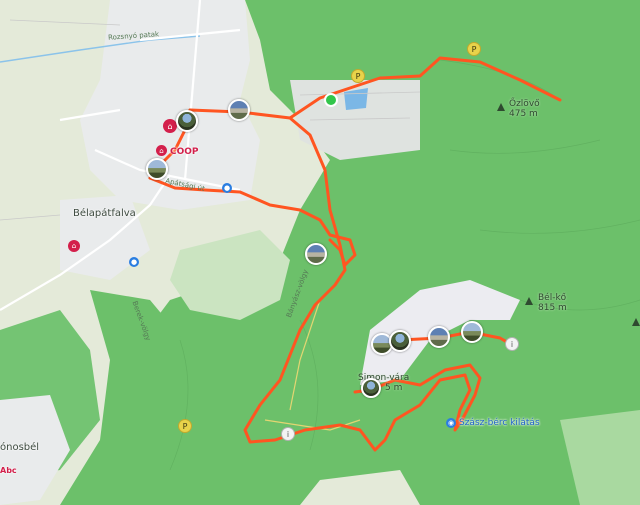 This screenshot has height=505, width=640. I want to click on town-label: Bélapátfalva, so click(104, 213).